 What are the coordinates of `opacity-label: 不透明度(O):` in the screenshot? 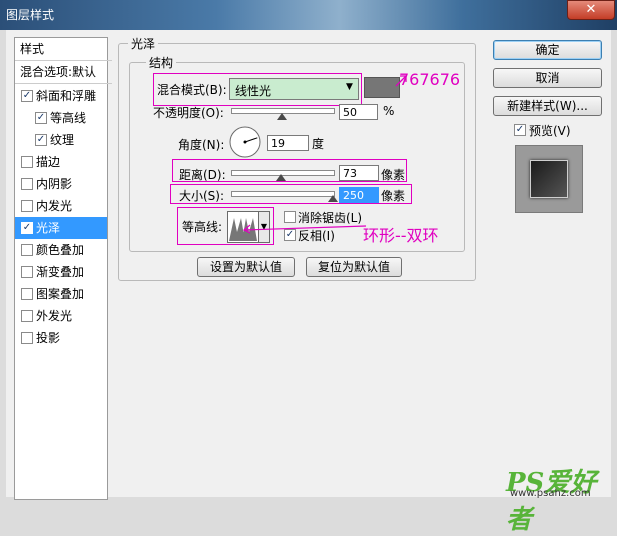 It's located at (188, 113).